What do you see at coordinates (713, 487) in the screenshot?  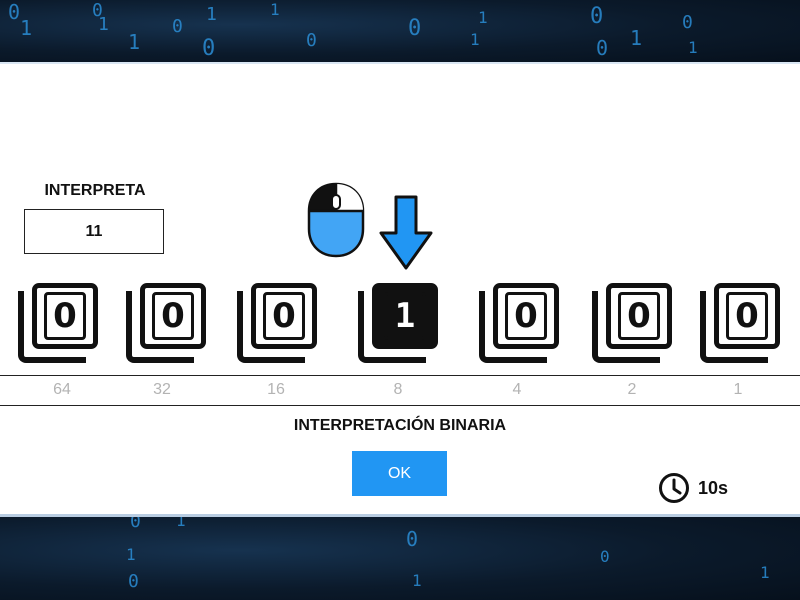 I see `timer-text: 10s` at bounding box center [713, 487].